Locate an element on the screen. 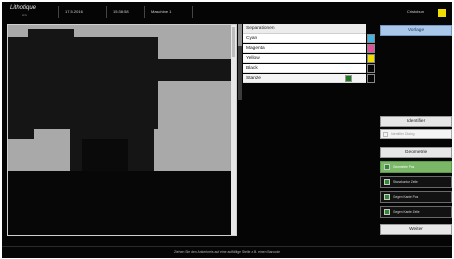 This screenshot has height=259, width=454. app-subtitle: AG is located at coordinates (25, 15).